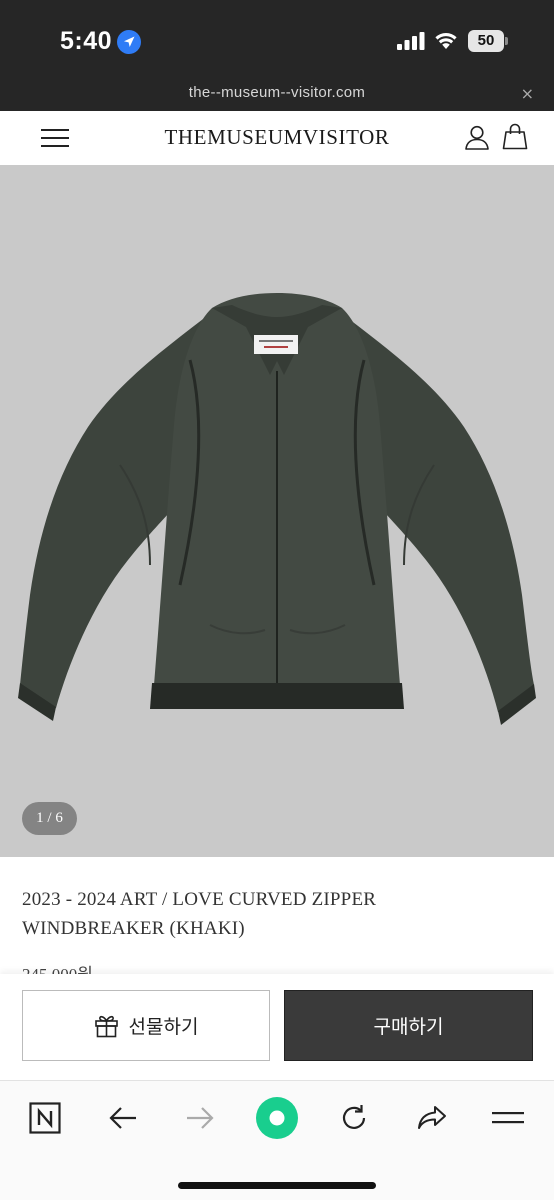  What do you see at coordinates (277, 1140) in the screenshot?
I see `browser-toolbar` at bounding box center [277, 1140].